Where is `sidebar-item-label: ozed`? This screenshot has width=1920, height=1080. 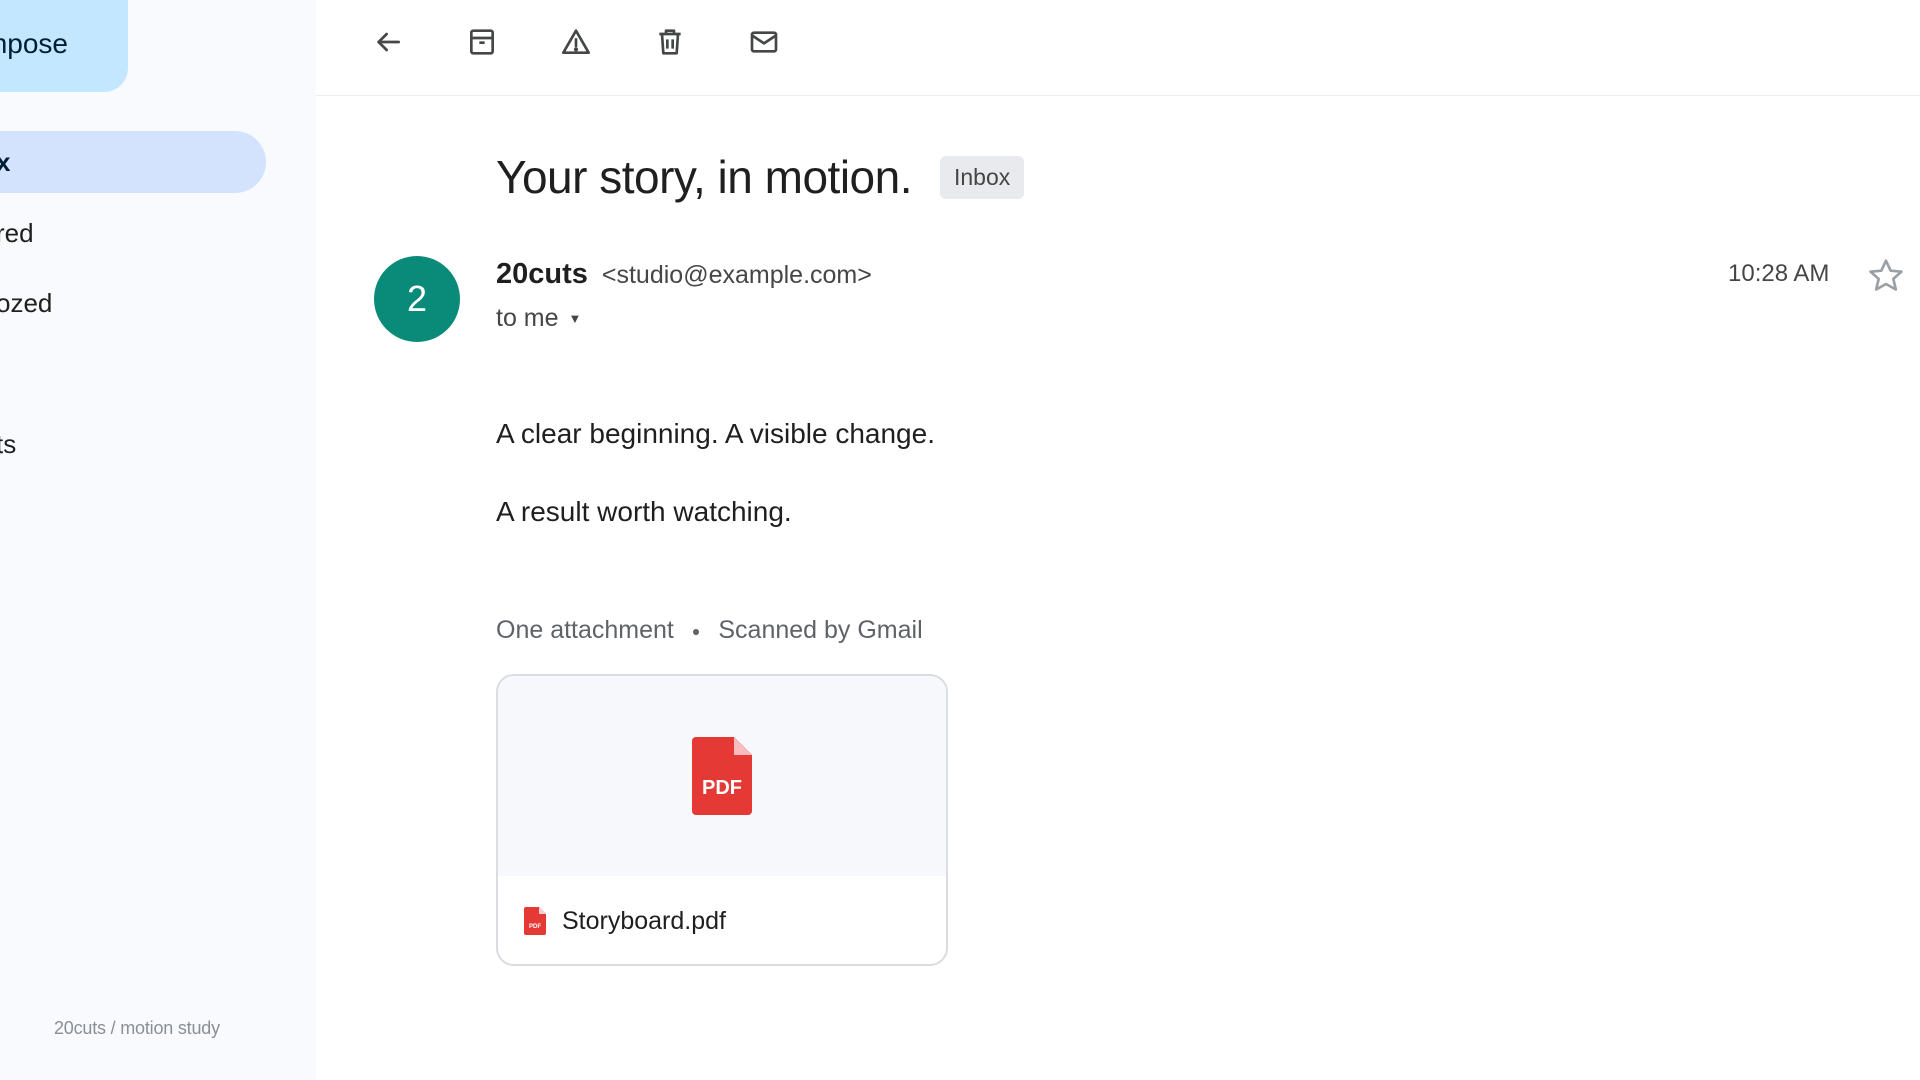 sidebar-item-label: ozed is located at coordinates (26, 302).